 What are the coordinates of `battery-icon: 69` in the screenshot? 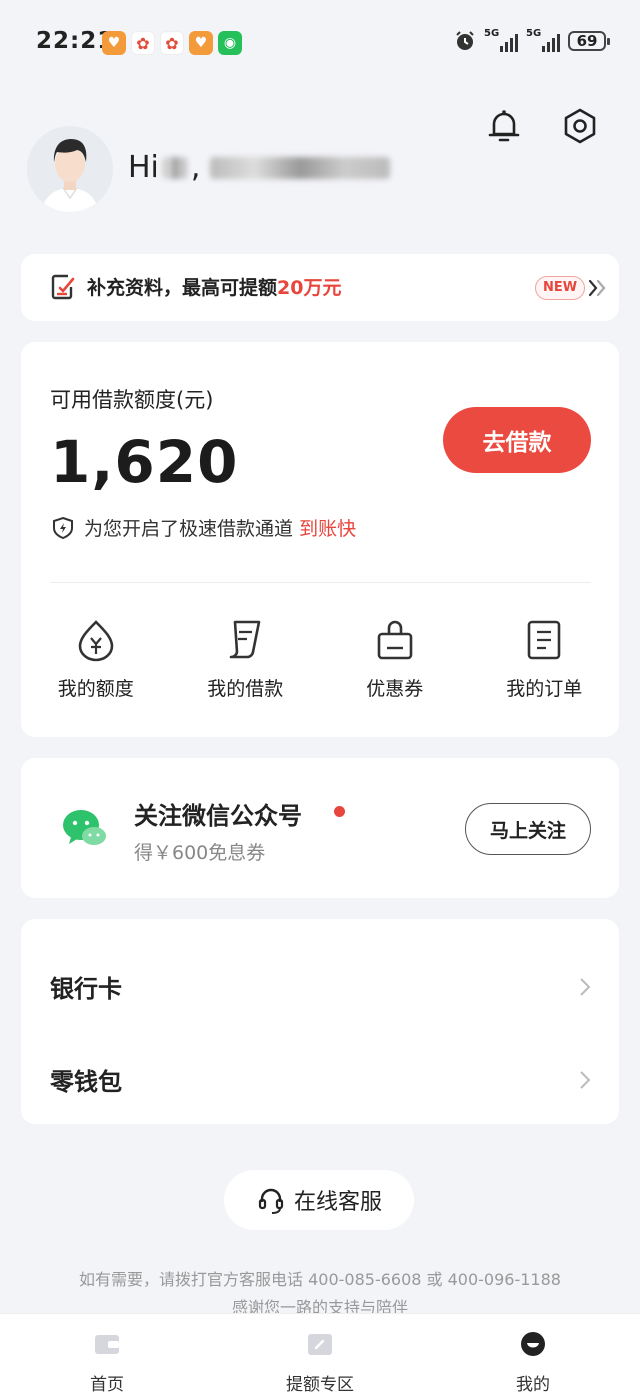 It's located at (589, 41).